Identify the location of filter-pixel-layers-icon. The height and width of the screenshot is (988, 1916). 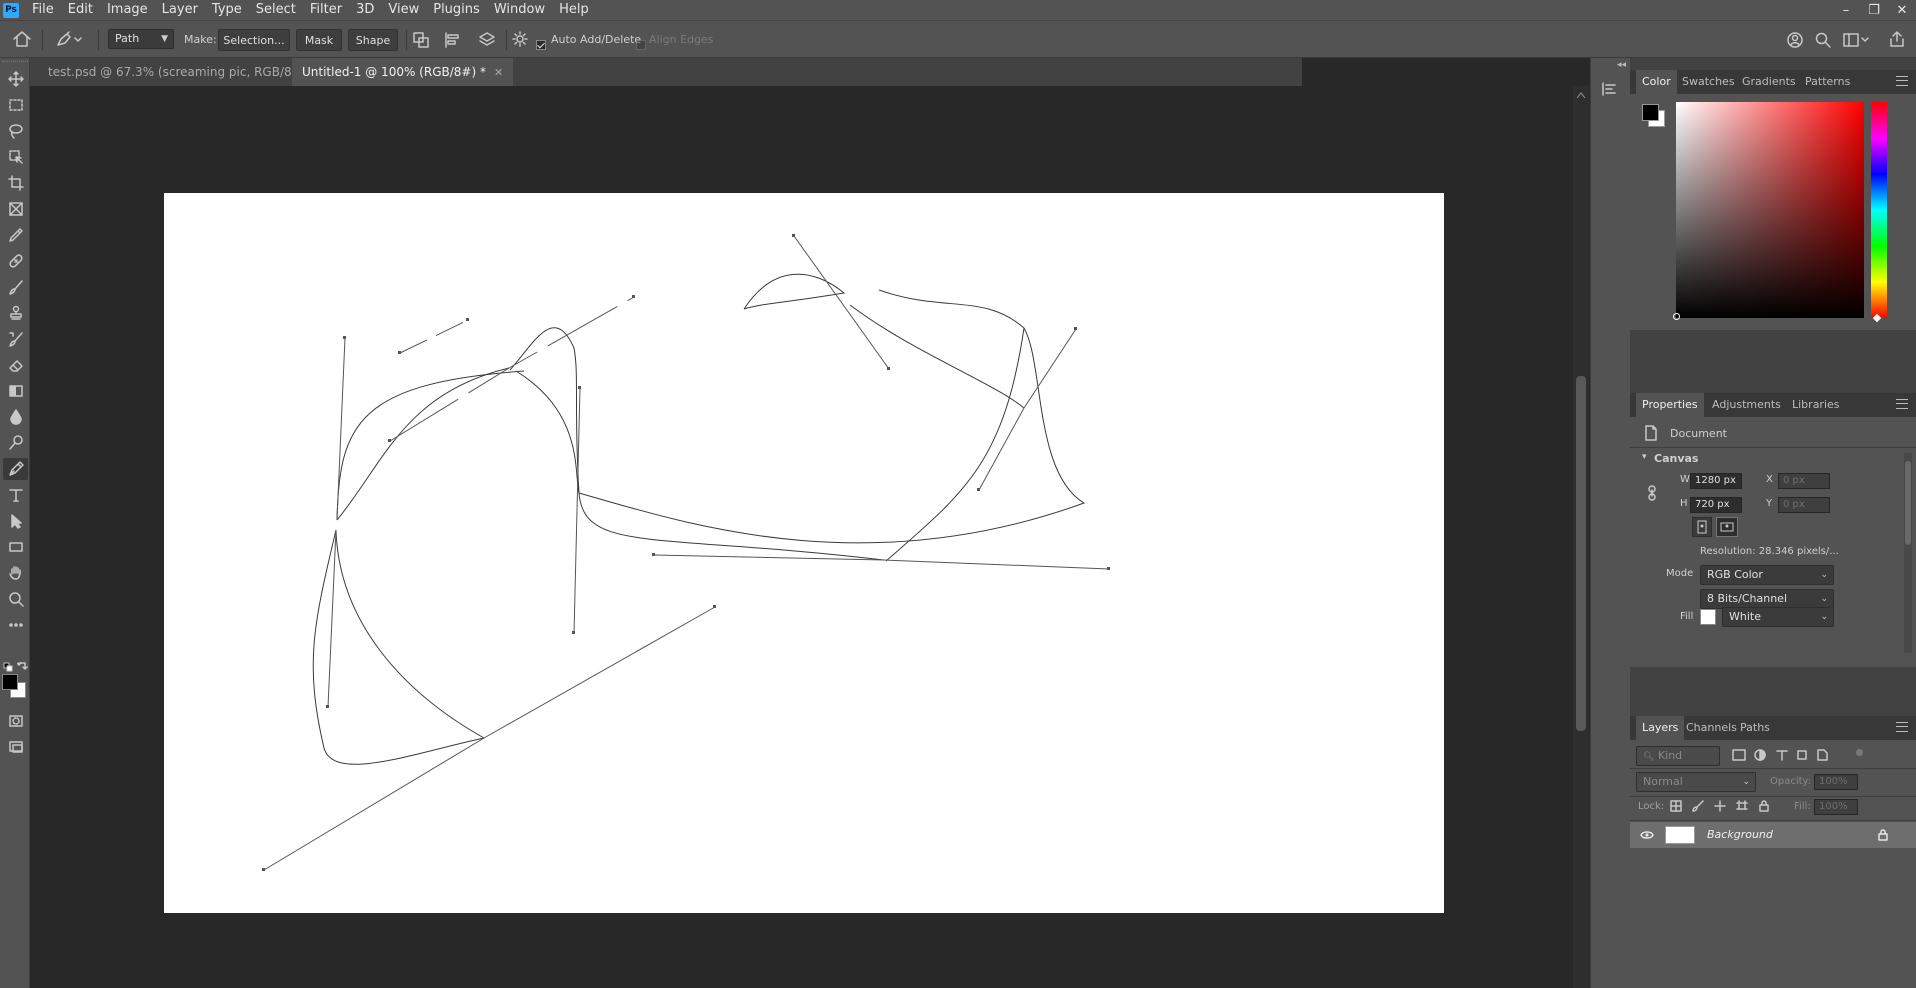
(1739, 755).